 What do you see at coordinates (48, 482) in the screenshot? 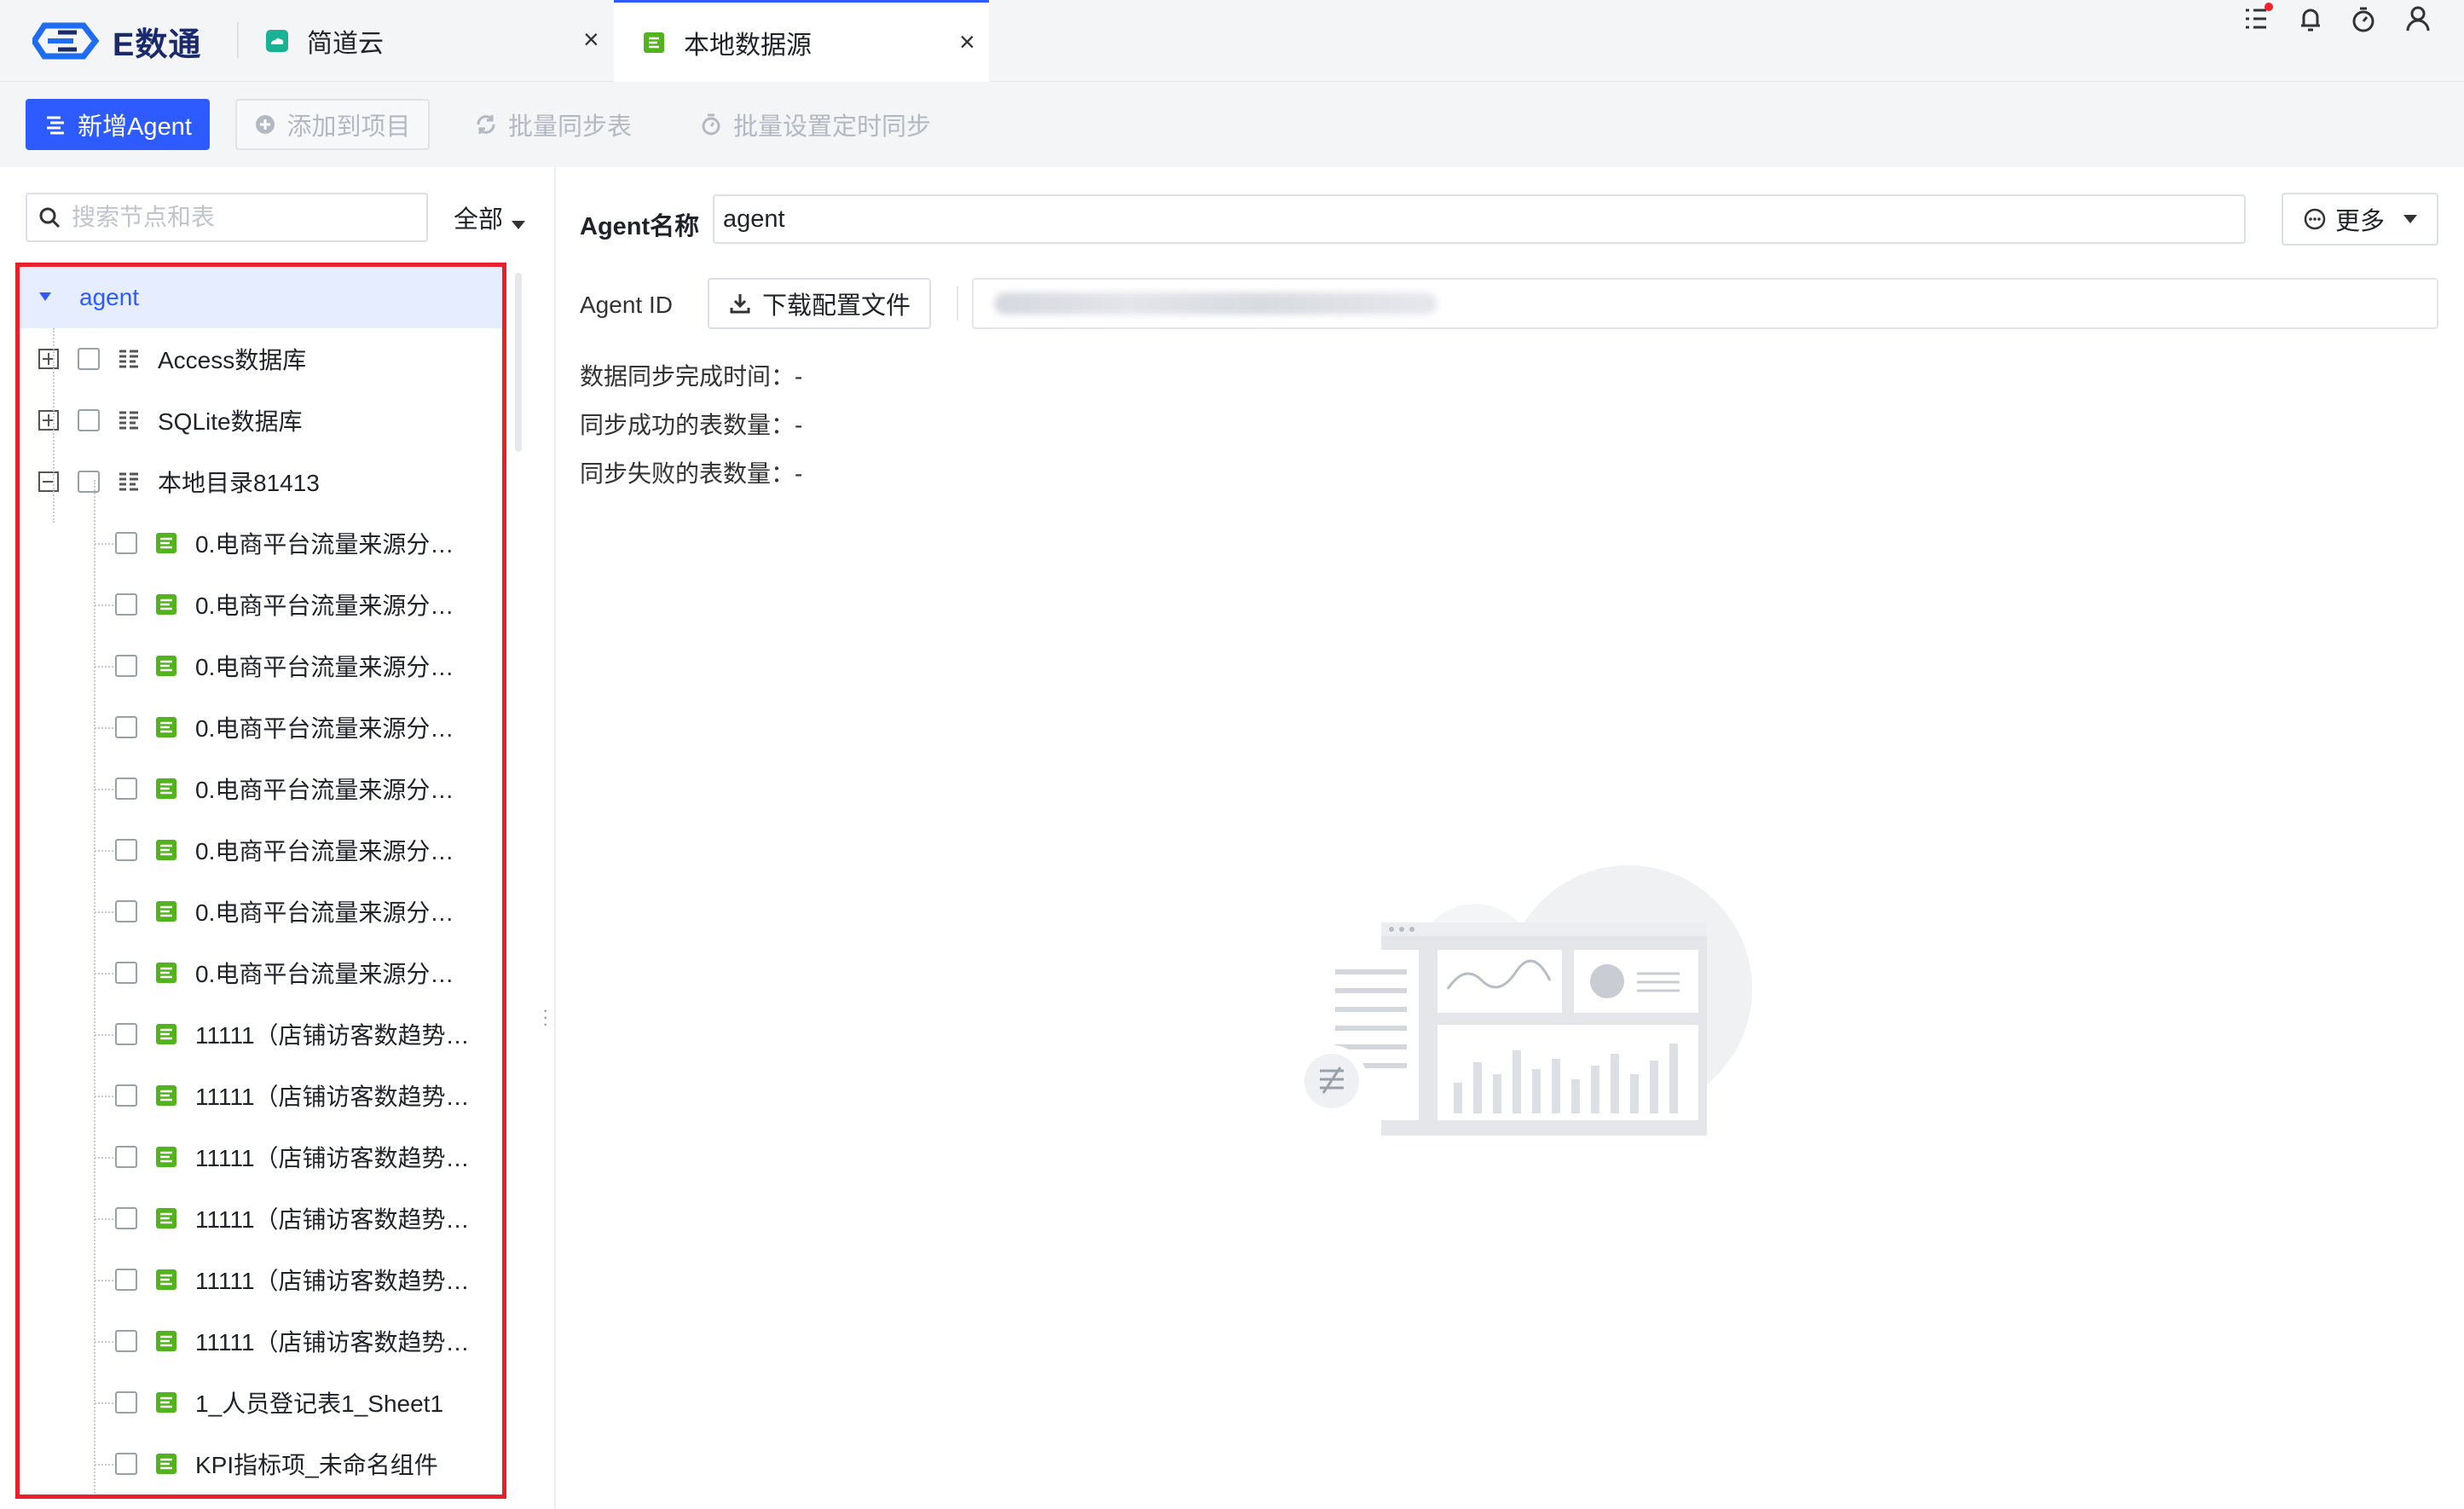
I see `collapse-icon` at bounding box center [48, 482].